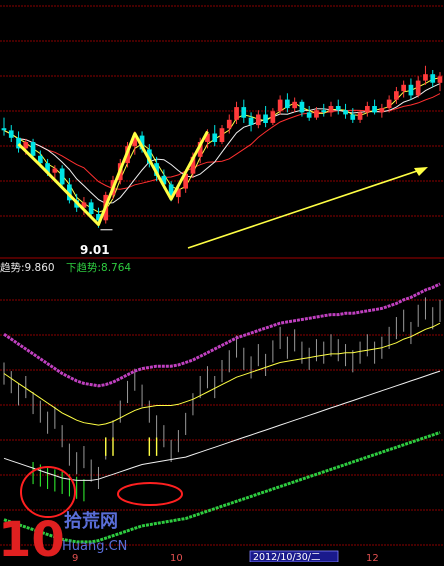 The width and height of the screenshot is (444, 566). I want to click on upper-trend-label: 趋势:9.860, so click(27, 267).